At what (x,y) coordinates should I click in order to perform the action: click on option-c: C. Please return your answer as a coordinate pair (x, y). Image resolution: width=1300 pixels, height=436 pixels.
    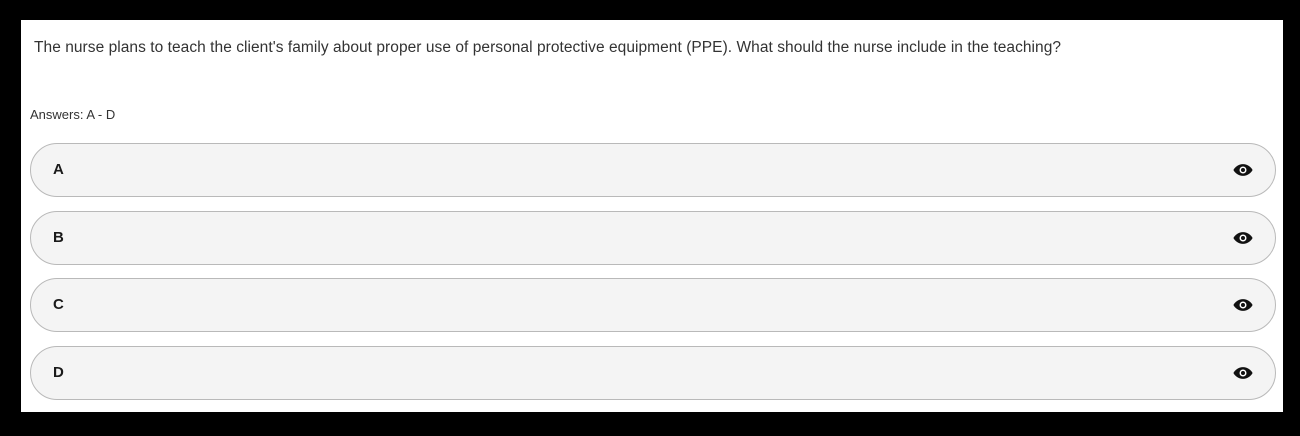
    Looking at the image, I should click on (653, 305).